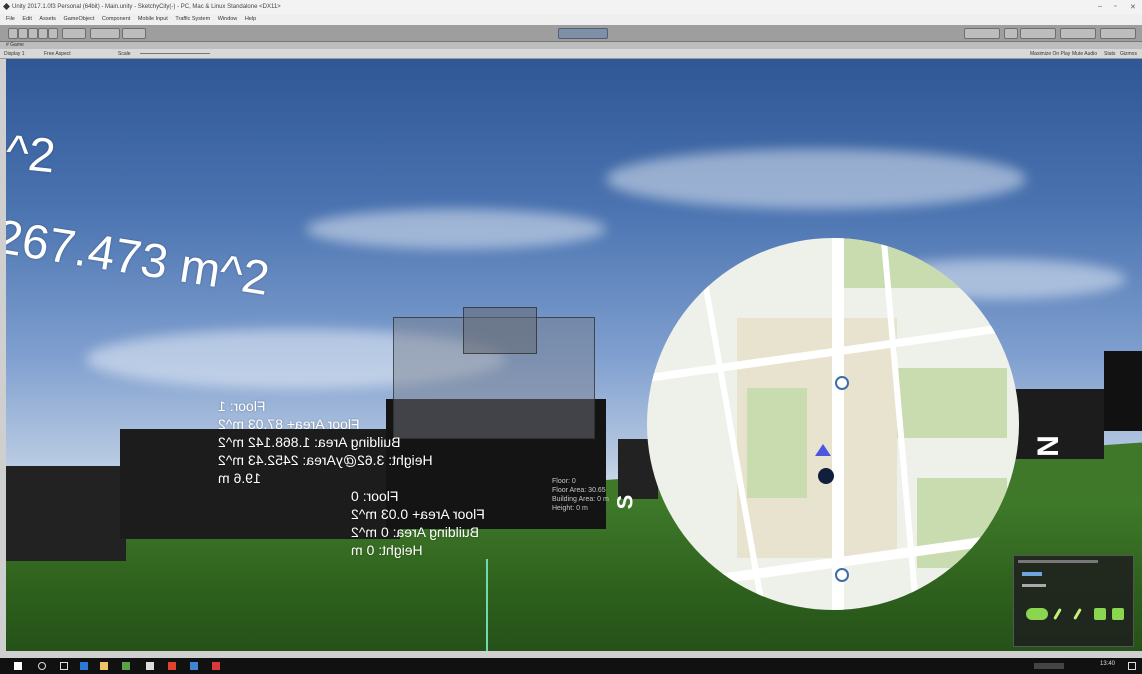 The height and width of the screenshot is (674, 1142). What do you see at coordinates (26, 19) in the screenshot?
I see `menu-edit: Edit` at bounding box center [26, 19].